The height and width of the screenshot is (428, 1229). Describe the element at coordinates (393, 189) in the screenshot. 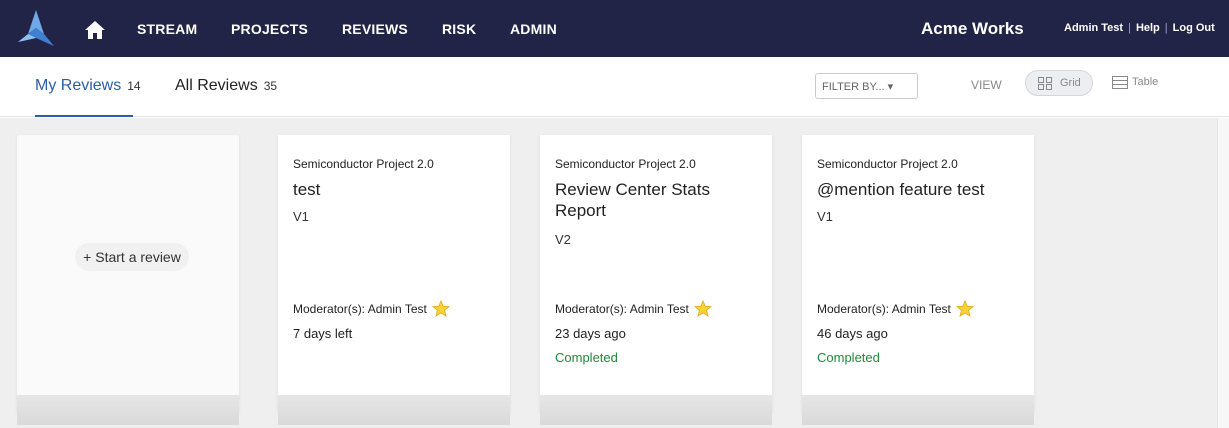

I see `review-title: test` at that location.